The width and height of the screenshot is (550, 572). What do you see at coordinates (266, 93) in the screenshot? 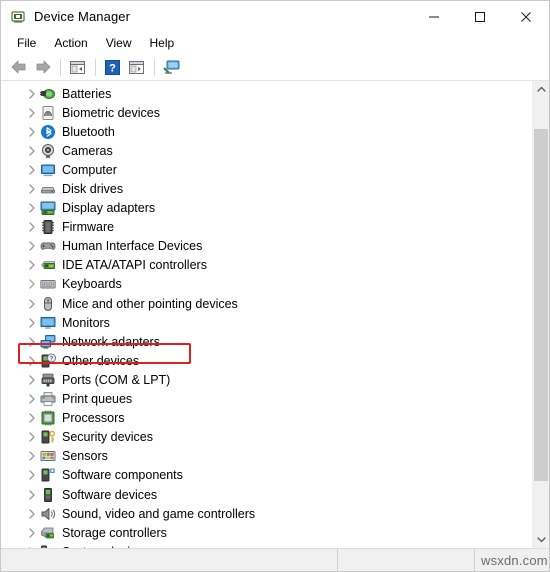
I see `tree-item-batteries: Batteries` at bounding box center [266, 93].